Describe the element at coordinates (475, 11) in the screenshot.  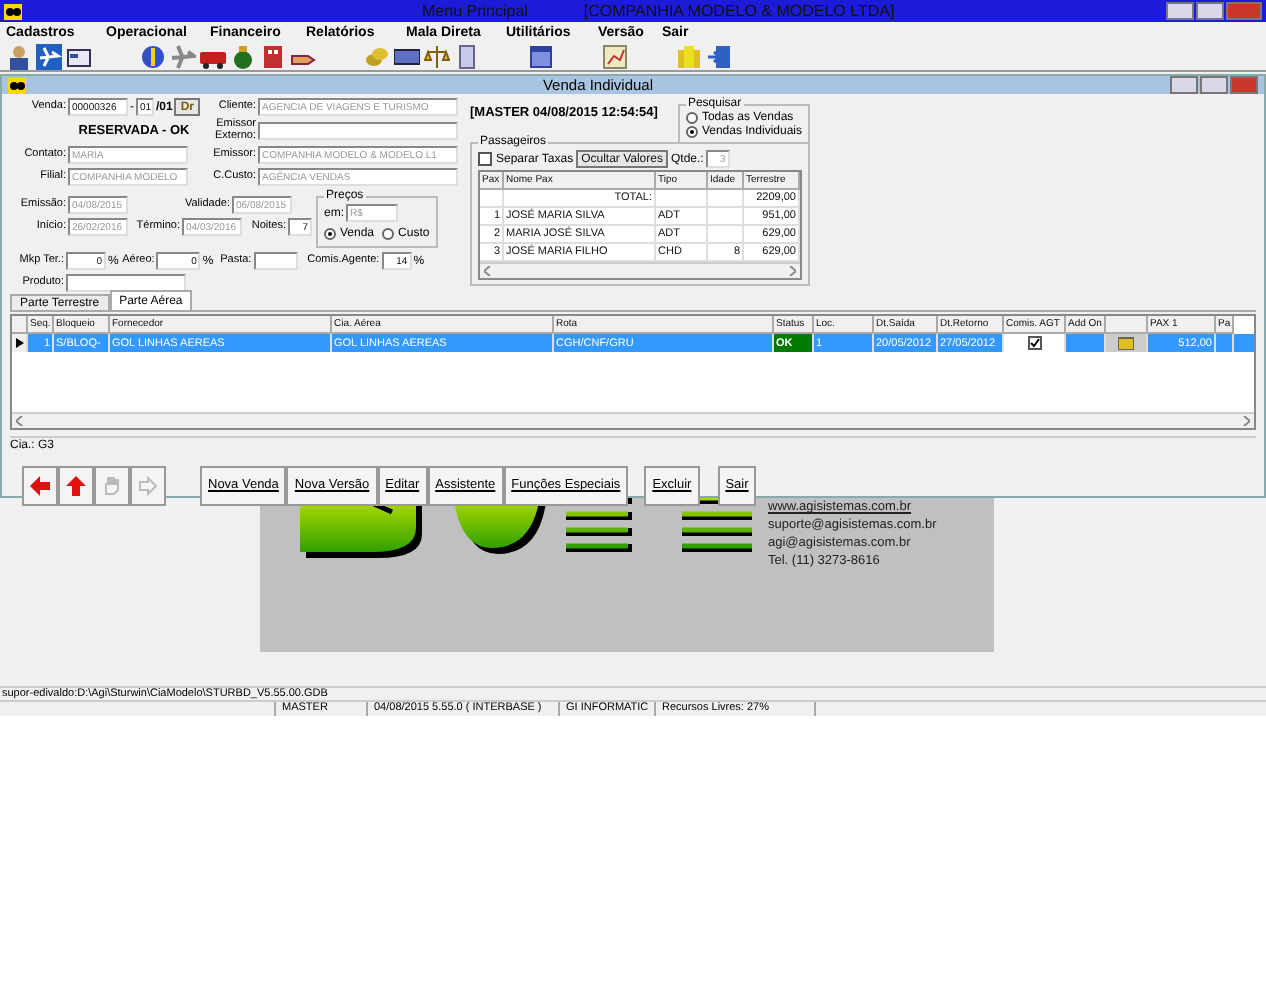
I see `window-title: Menu Principal` at that location.